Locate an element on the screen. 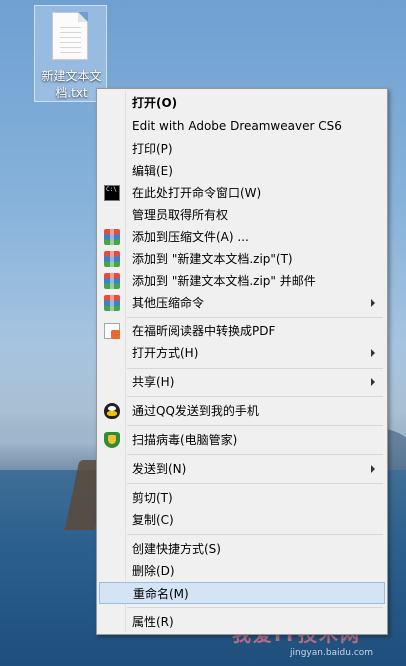 The width and height of the screenshot is (406, 666). menu-item-label: 创建快捷方式(S) is located at coordinates (176, 549).